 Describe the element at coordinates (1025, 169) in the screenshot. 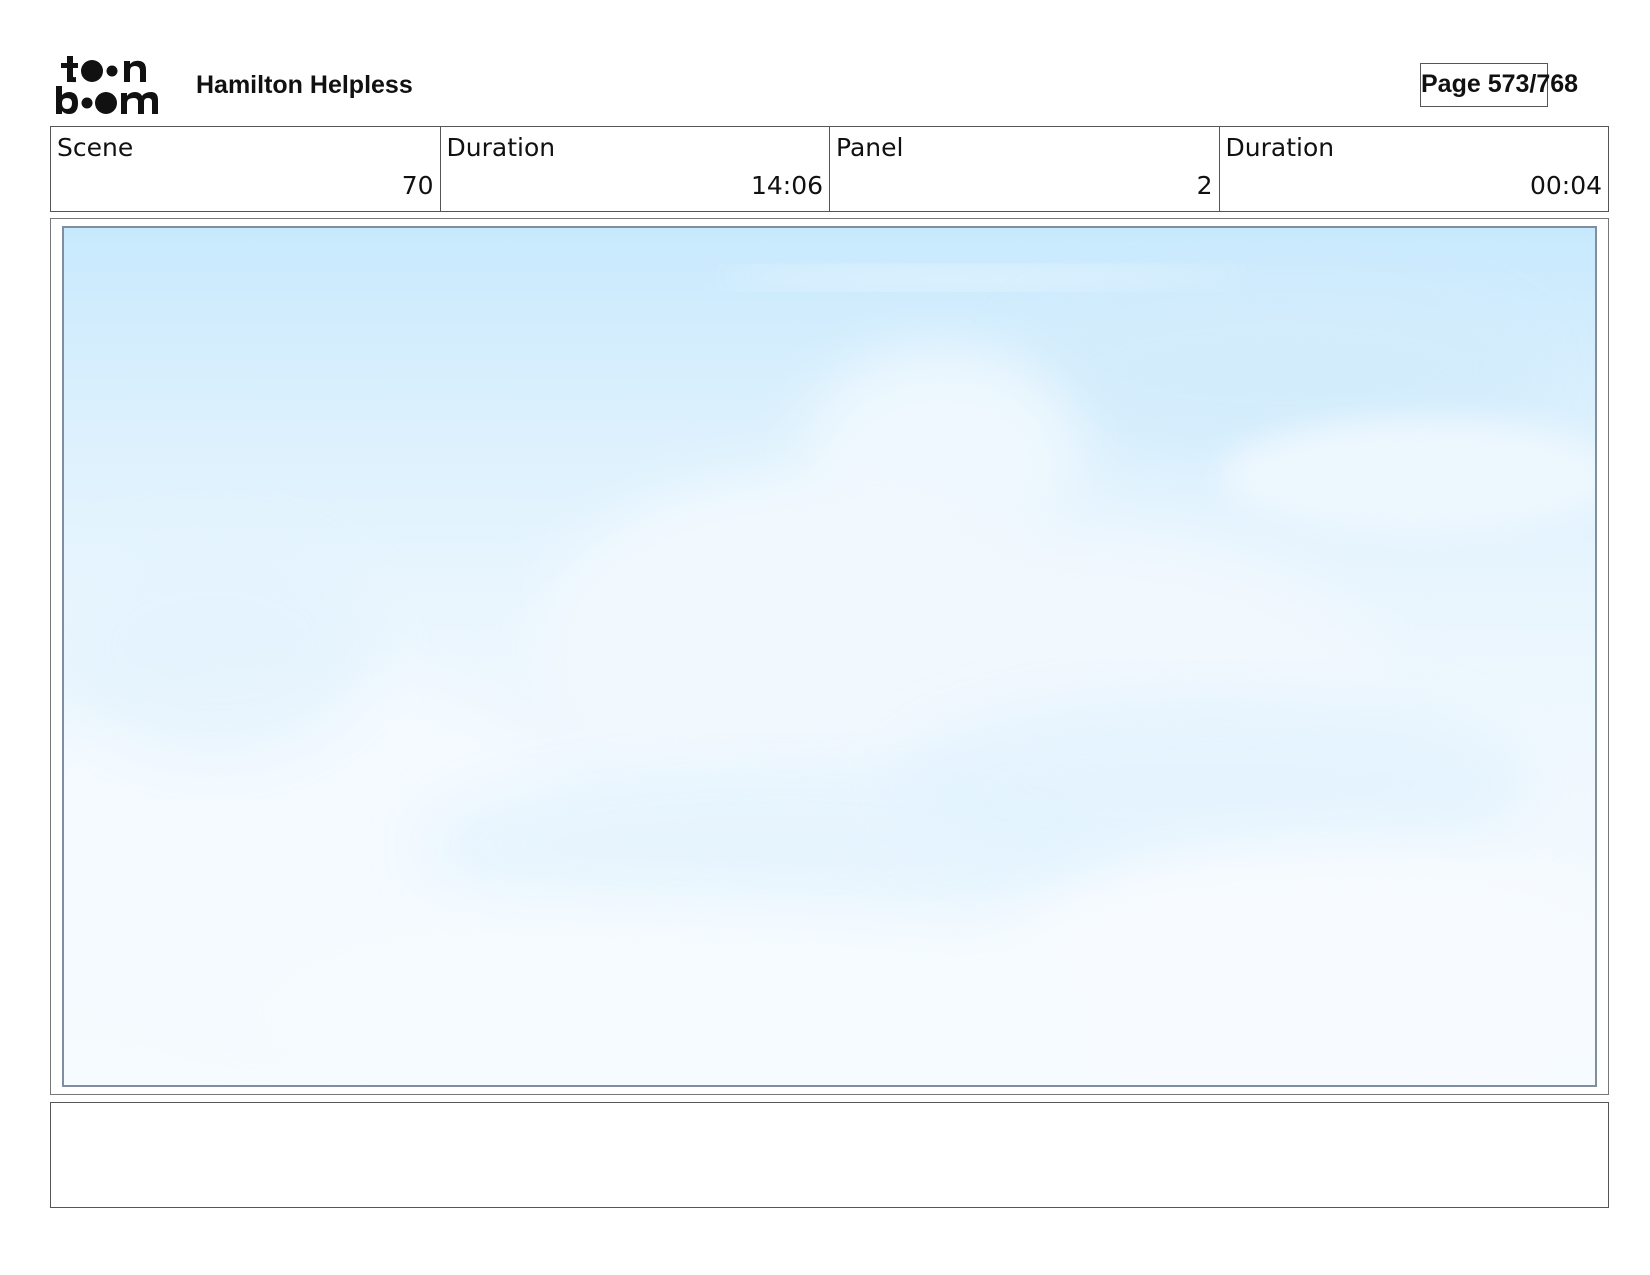

I see `panel-cell: Panel 2` at that location.